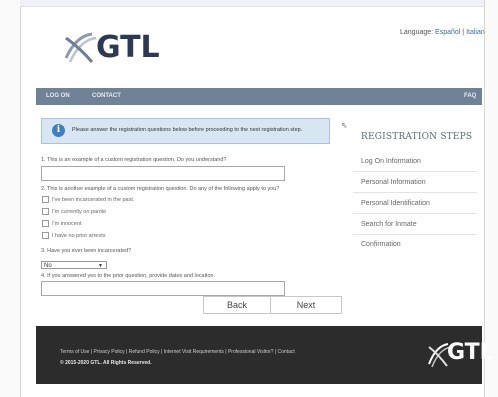 This screenshot has height=397, width=498. What do you see at coordinates (389, 224) in the screenshot?
I see `step-search-for-inmate: Search for Inmate` at bounding box center [389, 224].